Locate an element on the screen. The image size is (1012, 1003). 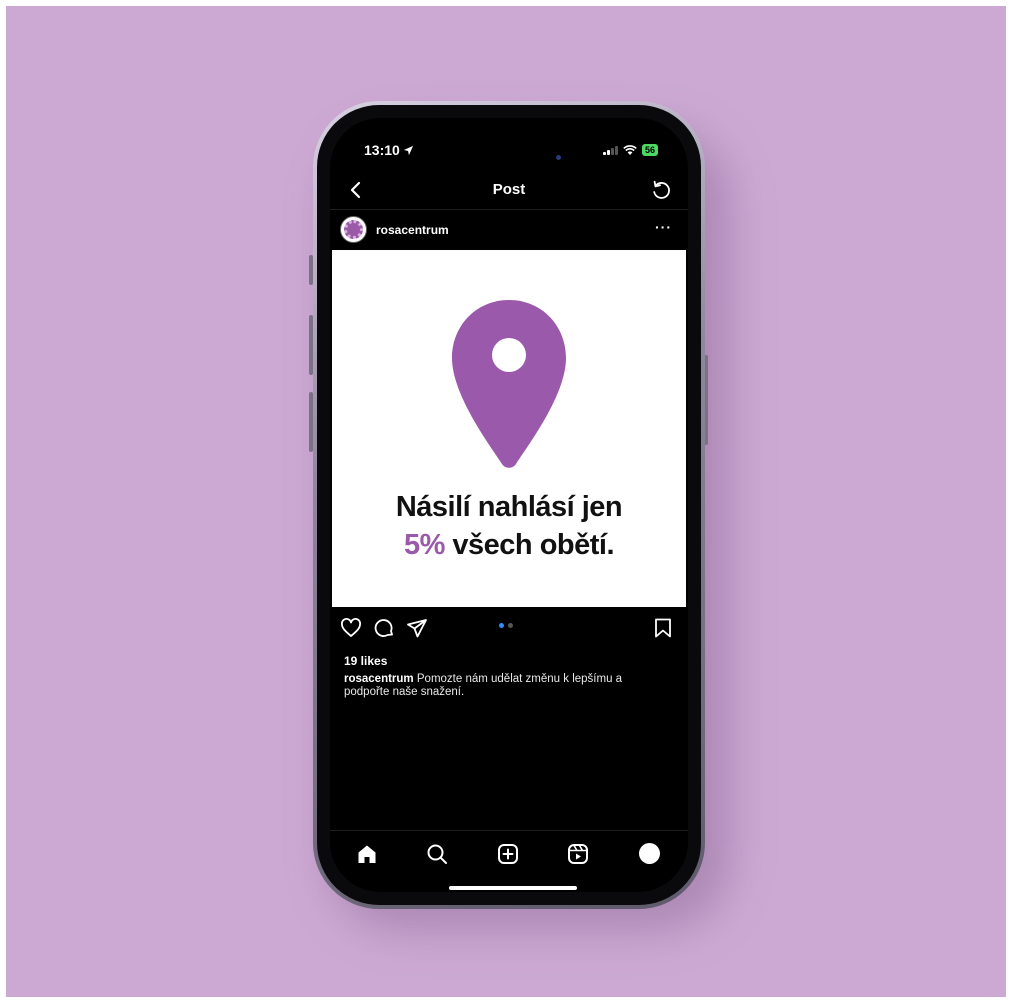
heart-icon is located at coordinates (351, 628).